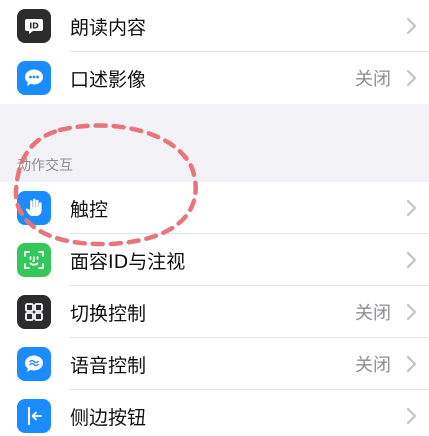 The image size is (429, 436). I want to click on row-label: 口述影像, so click(108, 79).